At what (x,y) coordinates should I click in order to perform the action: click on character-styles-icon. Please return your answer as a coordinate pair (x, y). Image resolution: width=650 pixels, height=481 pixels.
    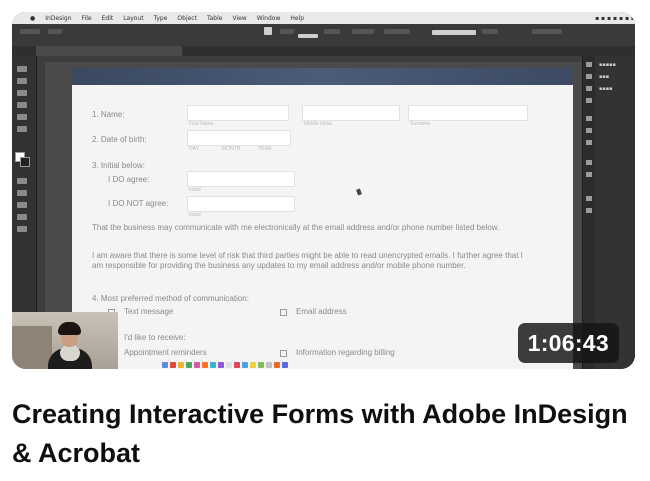
    Looking at the image, I should click on (589, 210).